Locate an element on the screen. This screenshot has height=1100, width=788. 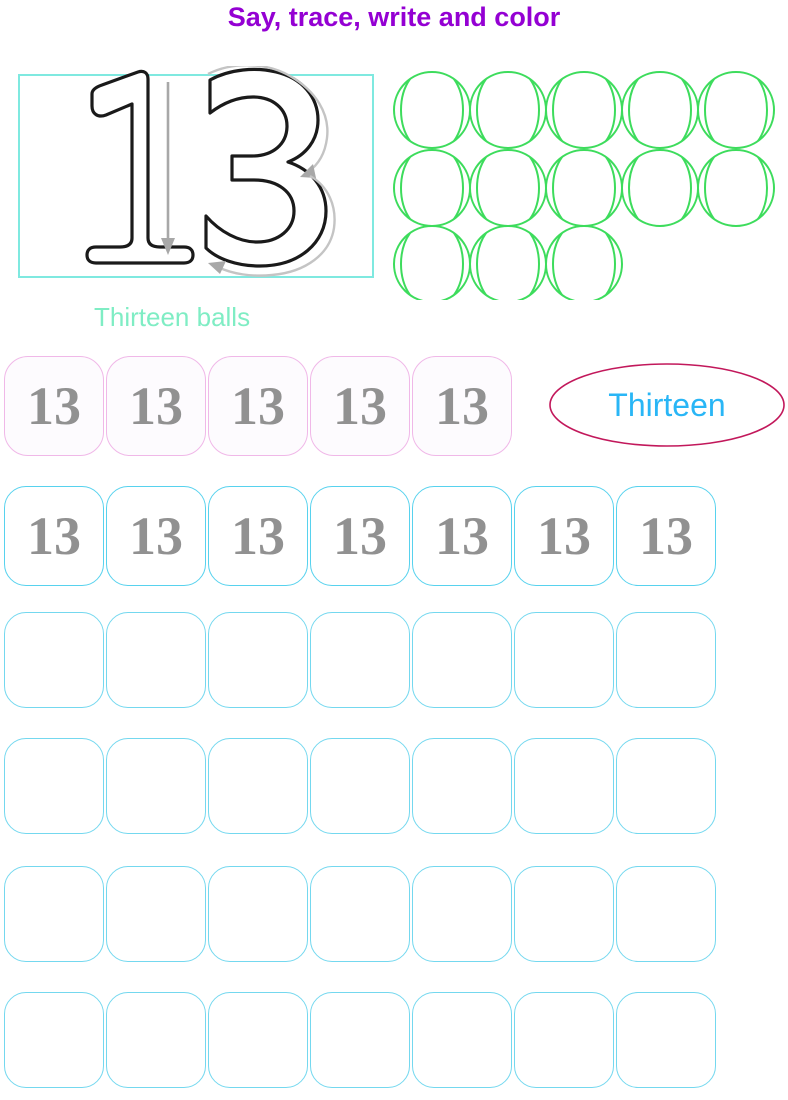
down-arrow-icon is located at coordinates (168, 168).